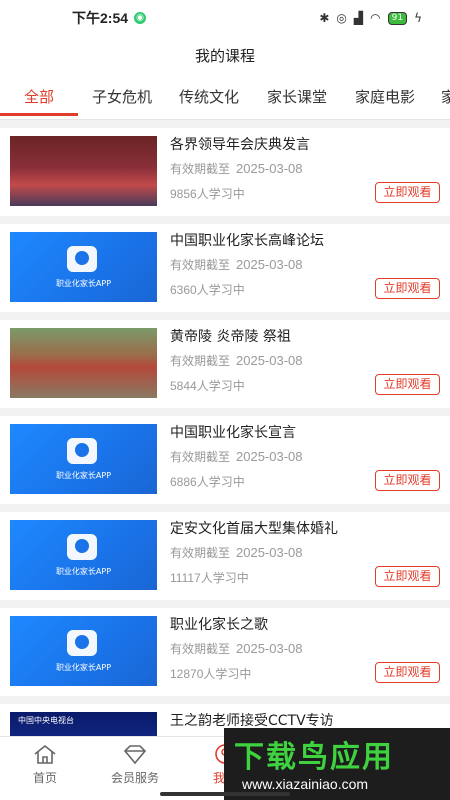 Image resolution: width=450 pixels, height=800 pixels. What do you see at coordinates (230, 337) in the screenshot?
I see `course-title: 黄帝陵 炎帝陵 祭祖` at bounding box center [230, 337].